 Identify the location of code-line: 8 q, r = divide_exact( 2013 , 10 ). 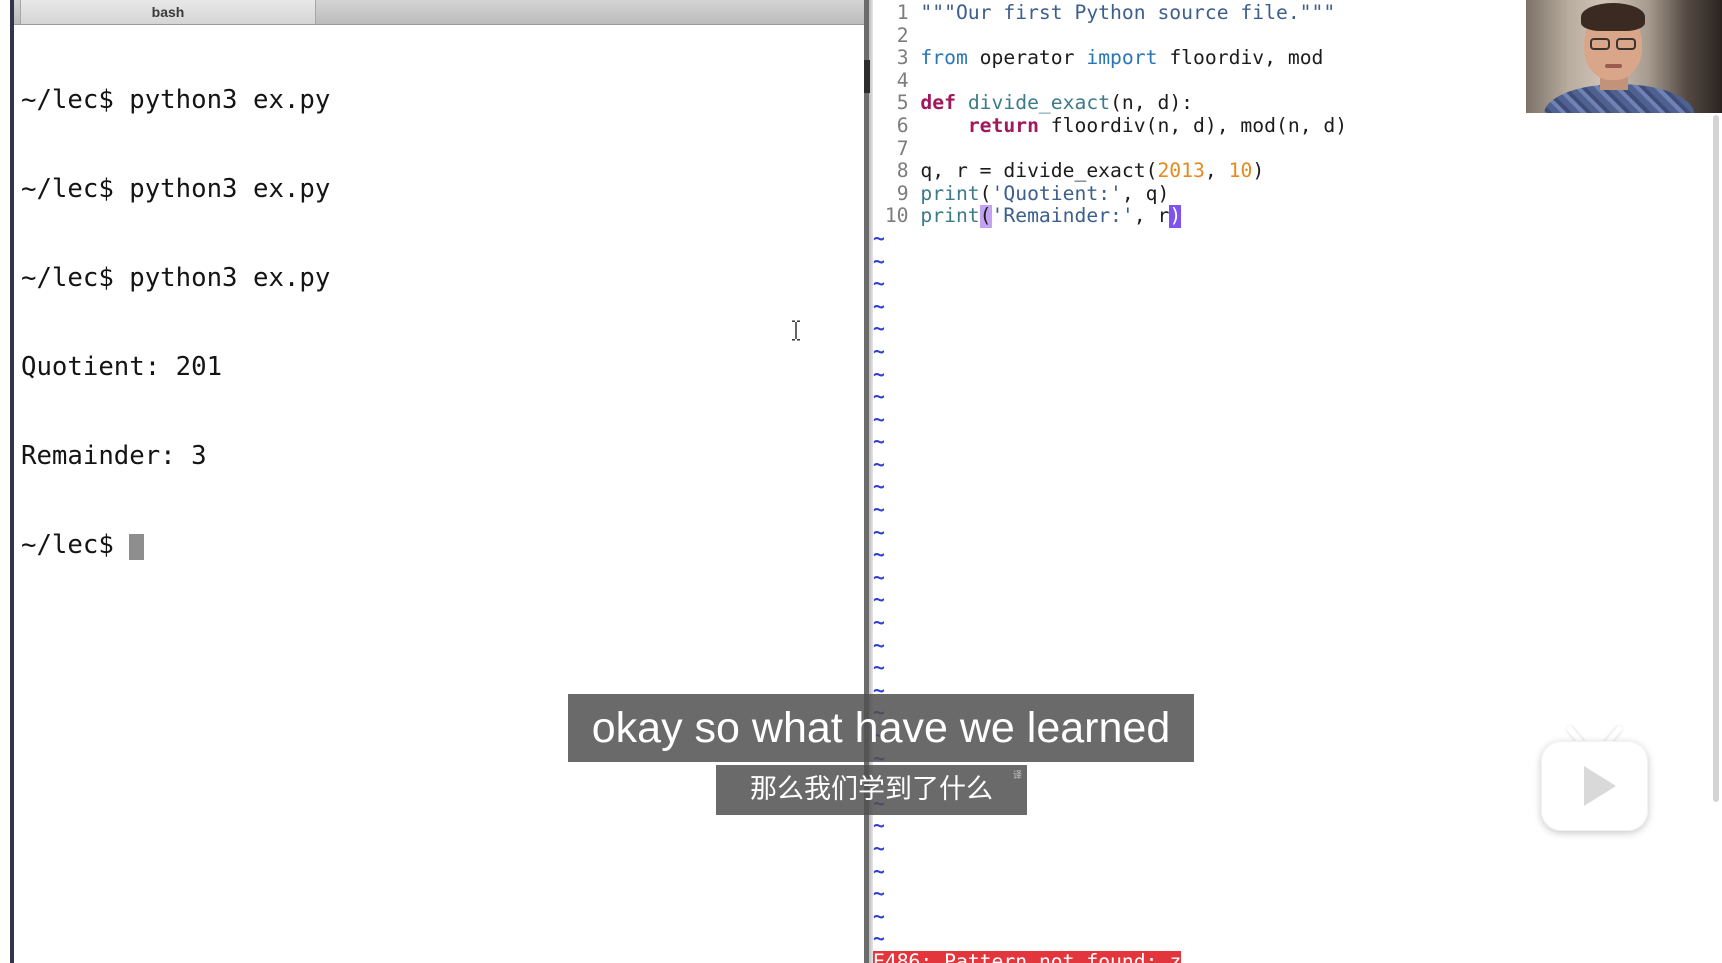
(1193, 171).